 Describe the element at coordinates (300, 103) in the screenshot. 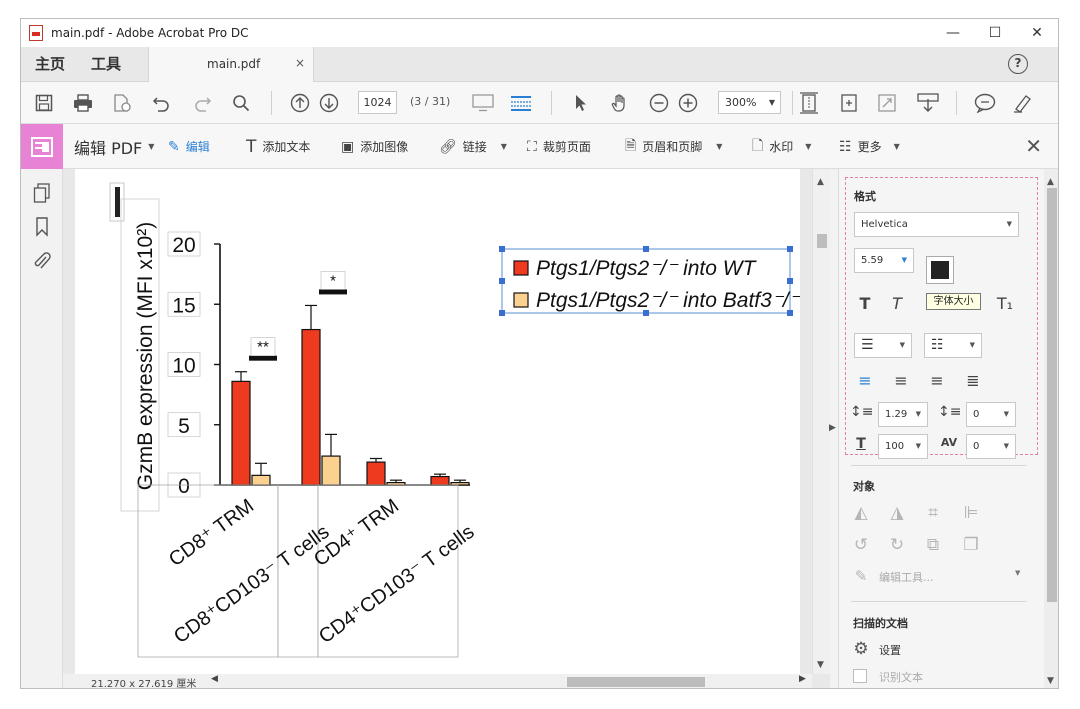

I see `page-up-icon` at that location.